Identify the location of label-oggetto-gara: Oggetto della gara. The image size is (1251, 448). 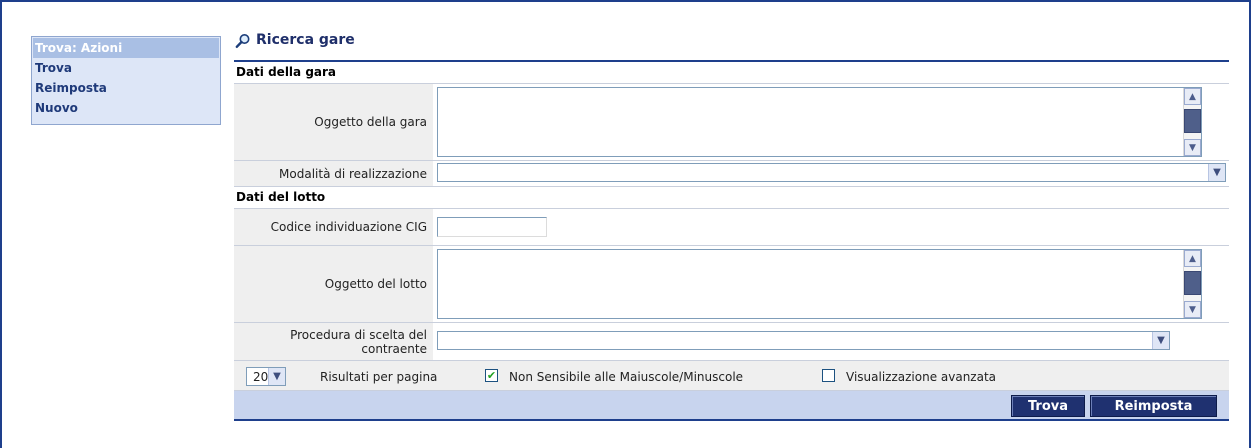
(333, 122).